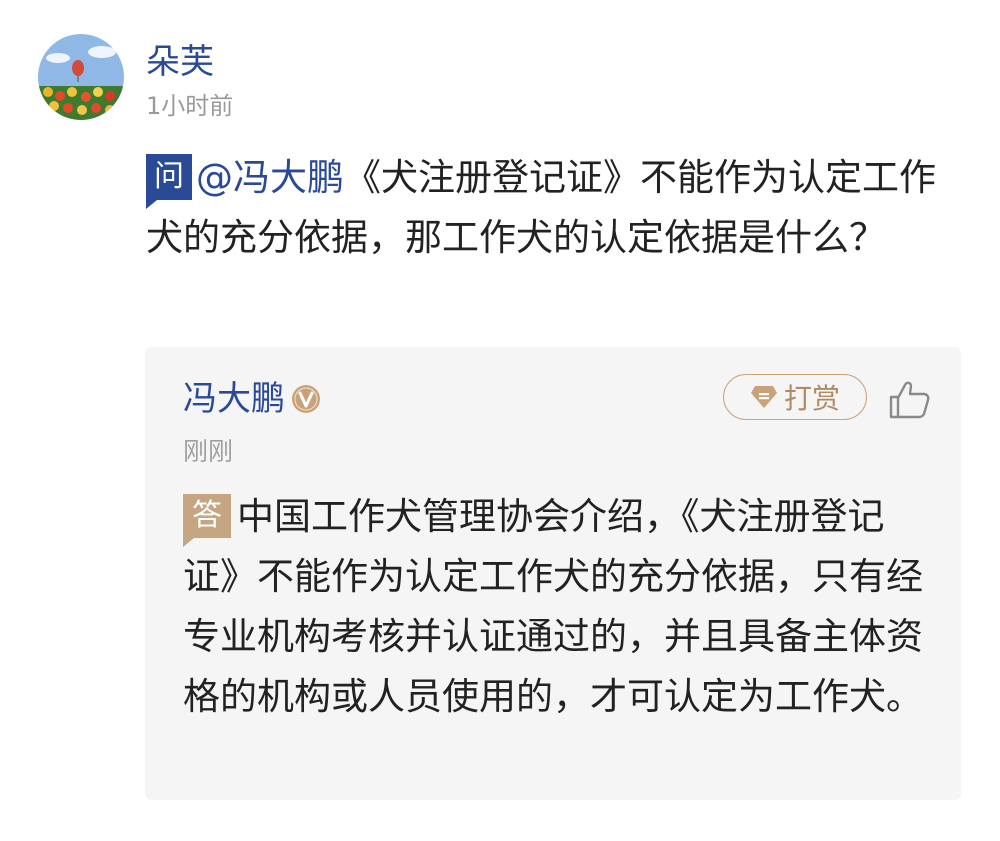 This screenshot has width=1000, height=841. Describe the element at coordinates (207, 520) in the screenshot. I see `answer-badge: 答` at that location.